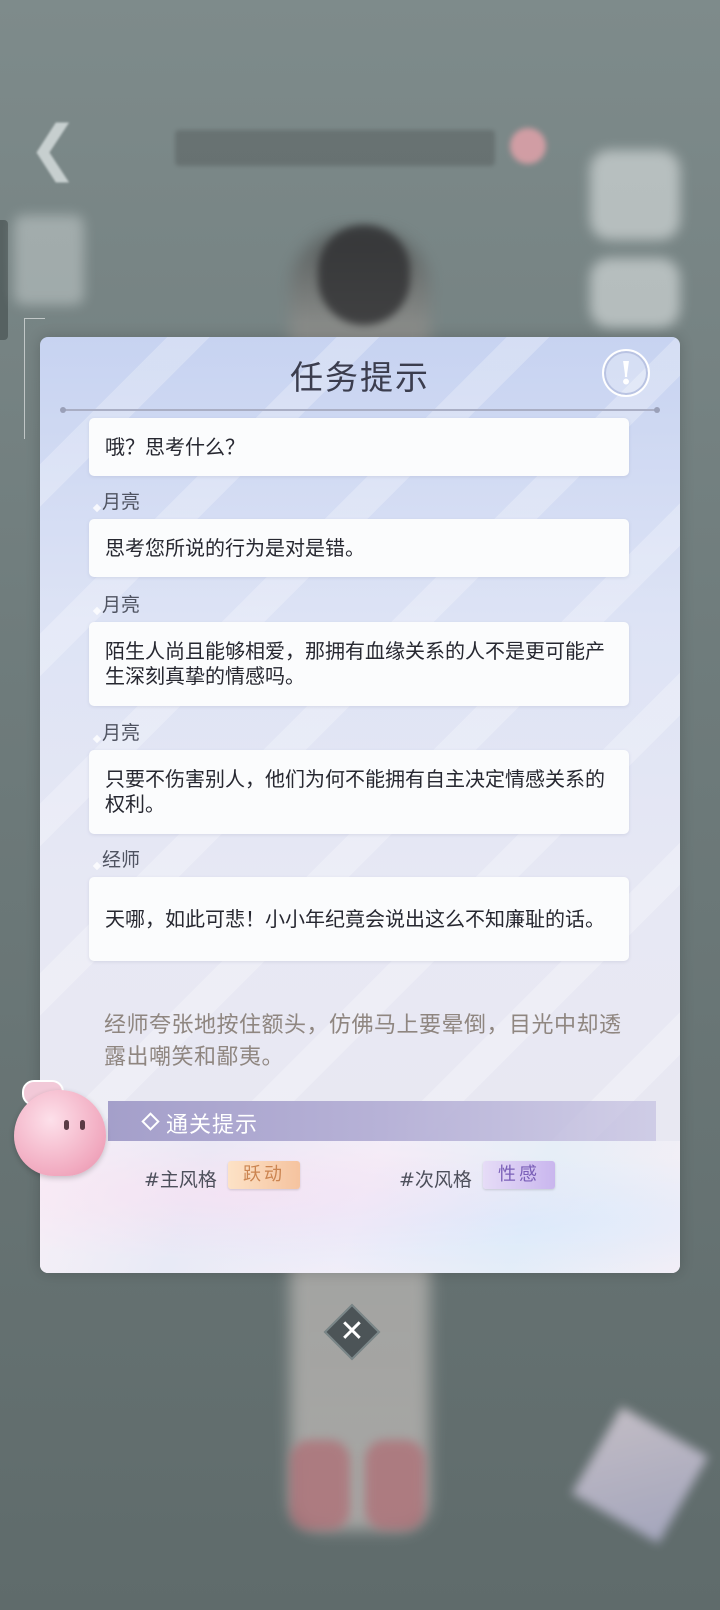  Describe the element at coordinates (640, 1475) in the screenshot. I see `background-cube-icon` at that location.